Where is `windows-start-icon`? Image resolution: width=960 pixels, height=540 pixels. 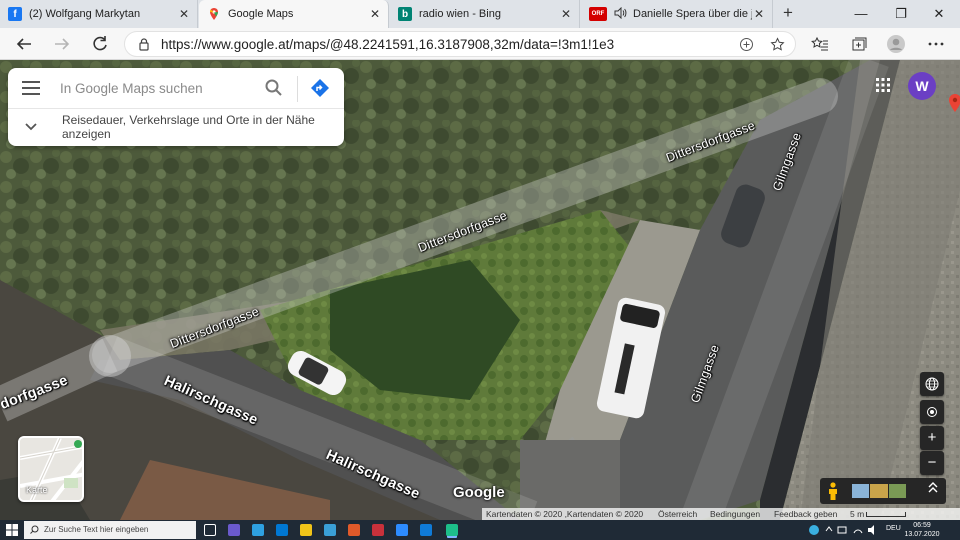
windows-start-icon is located at coordinates (12, 530).